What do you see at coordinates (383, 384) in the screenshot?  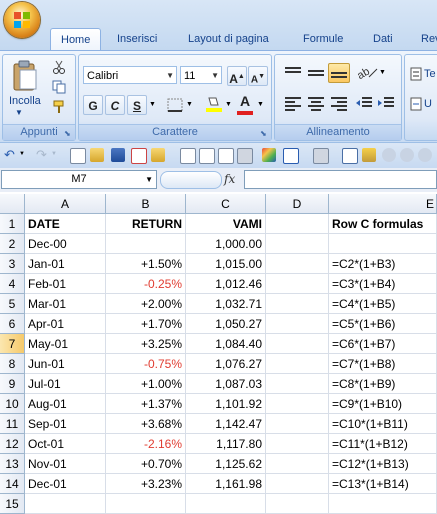 I see `cell-e9: =C8*(1+B9)` at bounding box center [383, 384].